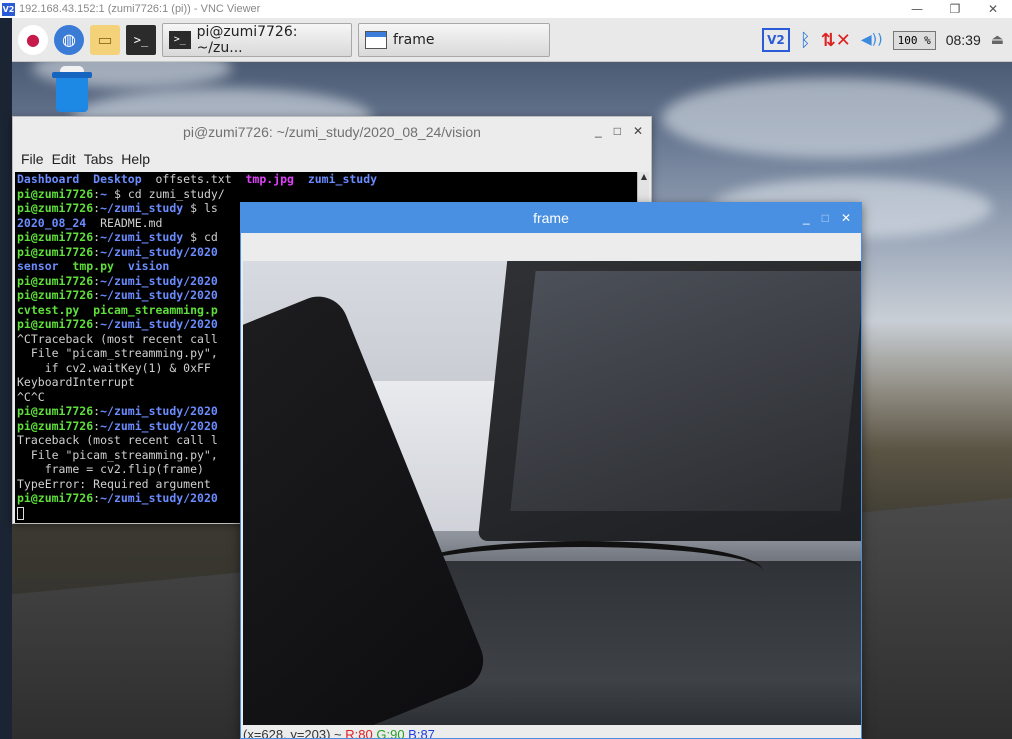 The width and height of the screenshot is (1012, 739). What do you see at coordinates (135, 159) in the screenshot?
I see `menu-help: Help` at bounding box center [135, 159].